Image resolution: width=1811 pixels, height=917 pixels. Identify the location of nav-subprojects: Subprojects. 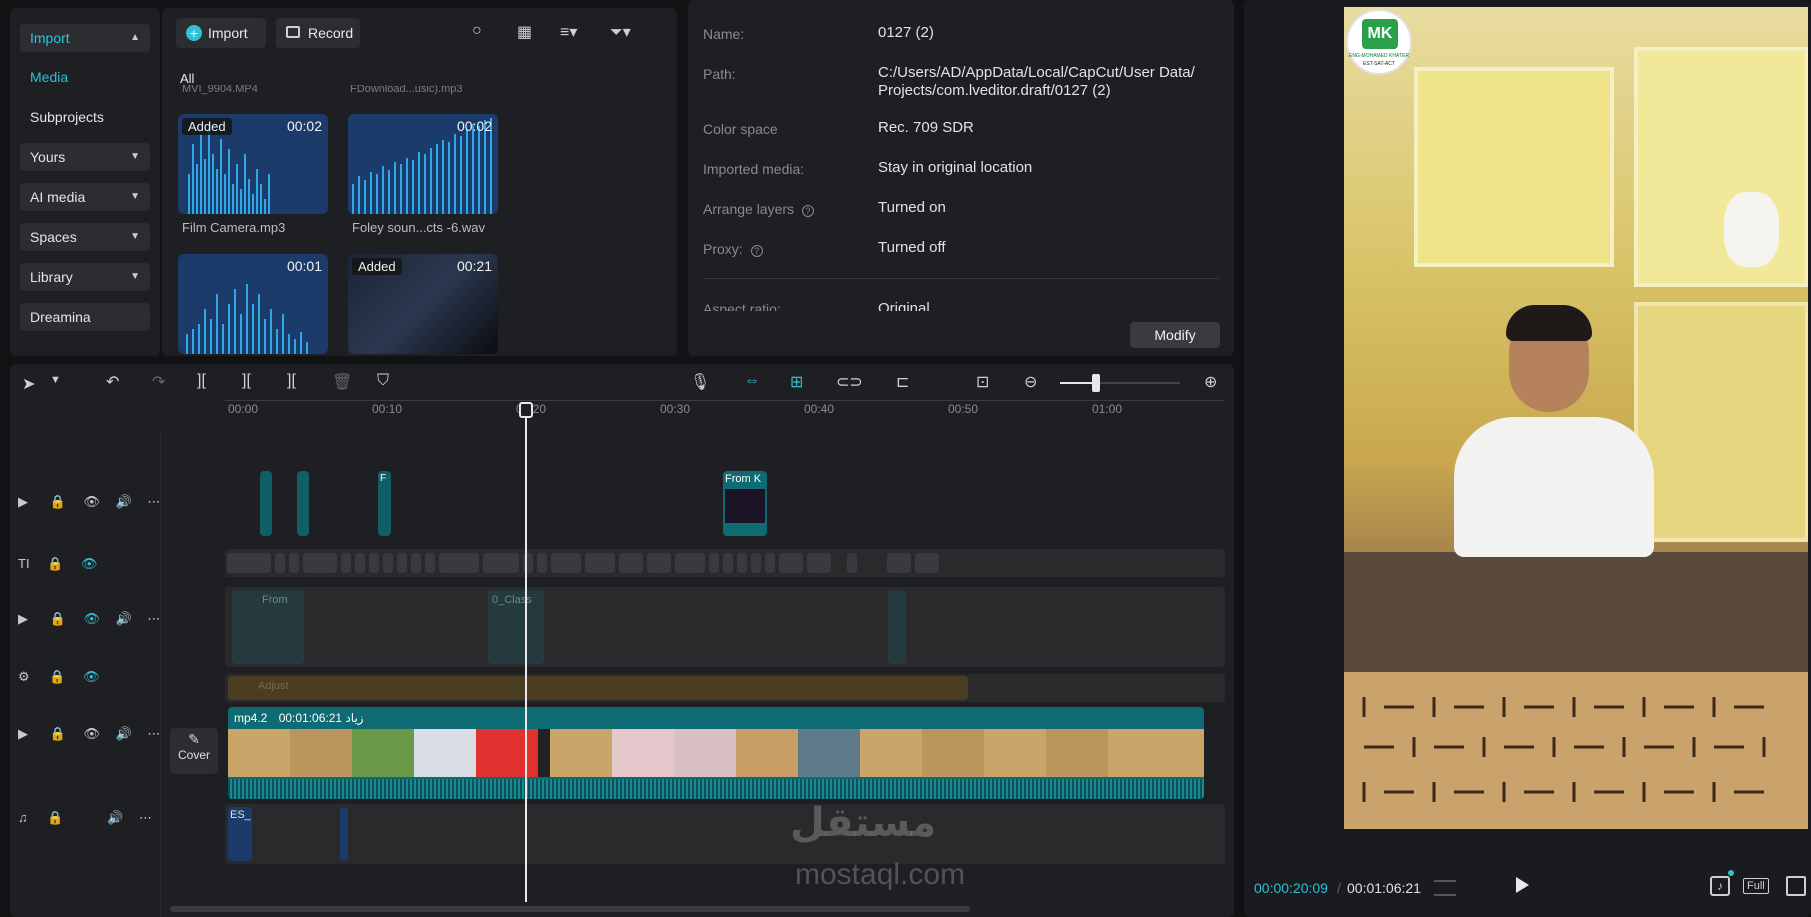
(85, 117).